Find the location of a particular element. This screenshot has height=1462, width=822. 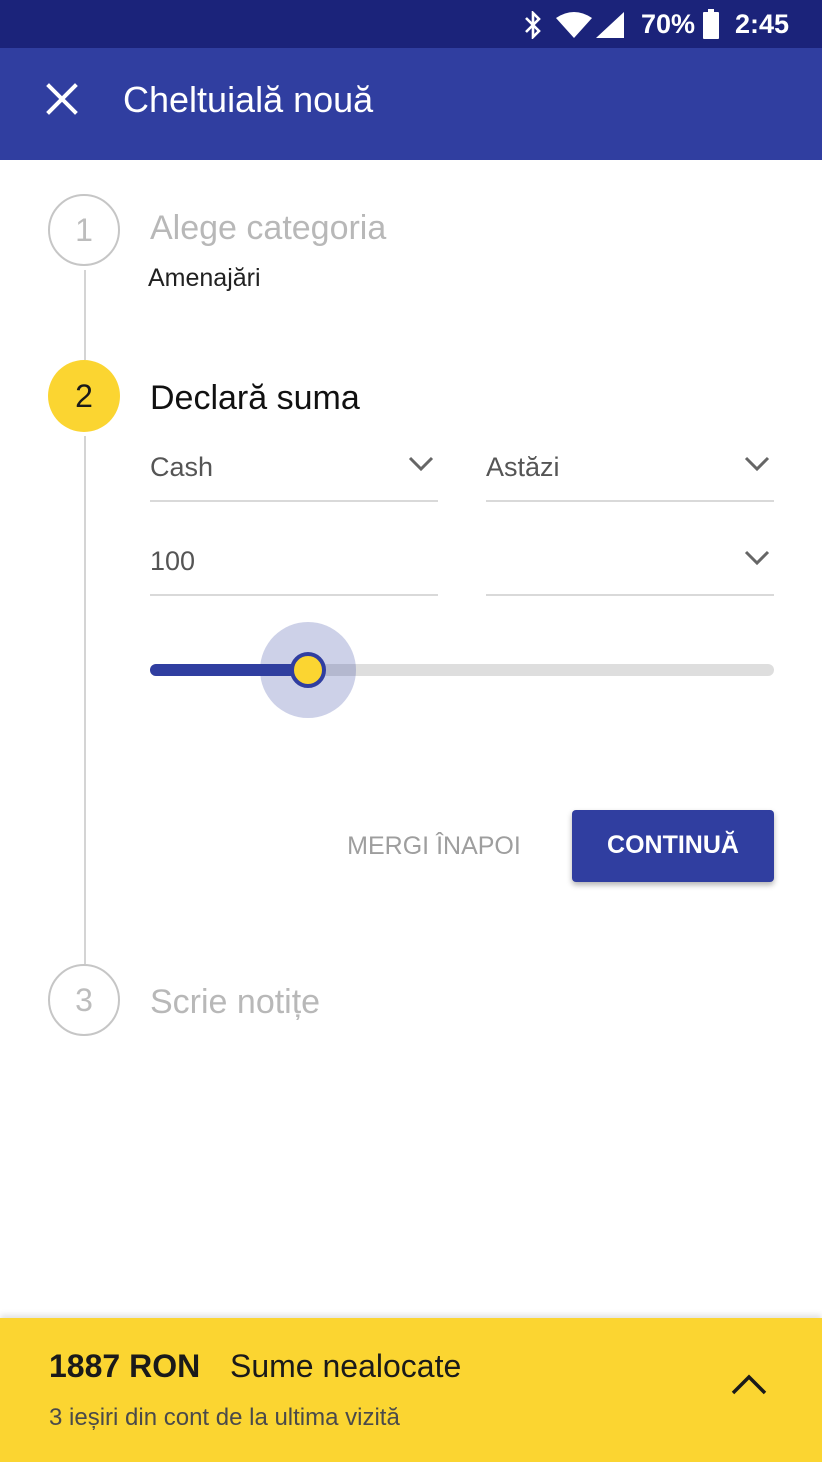

page-title: Cheltuială nouă is located at coordinates (248, 99).